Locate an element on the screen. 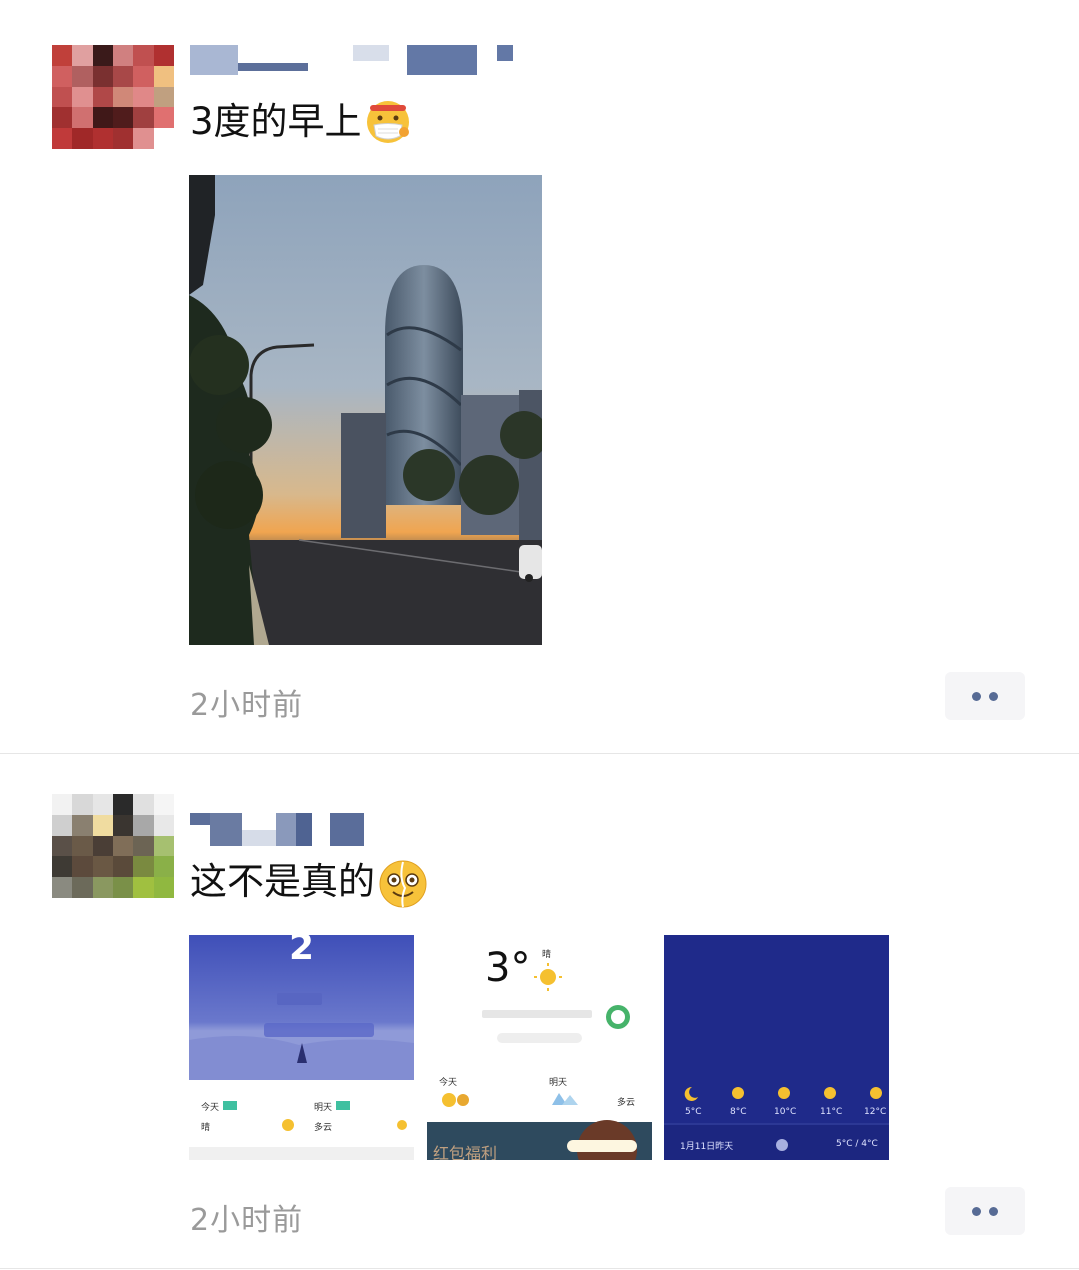 Image resolution: width=1079 pixels, height=1270 pixels. today-condition: 晴 is located at coordinates (206, 1128).